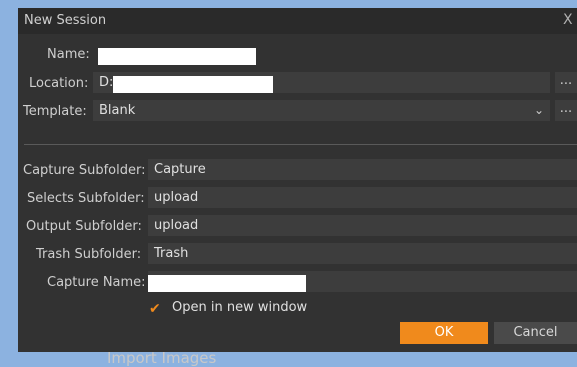  Describe the element at coordinates (538, 110) in the screenshot. I see `chevron-down-icon: ⌄` at that location.